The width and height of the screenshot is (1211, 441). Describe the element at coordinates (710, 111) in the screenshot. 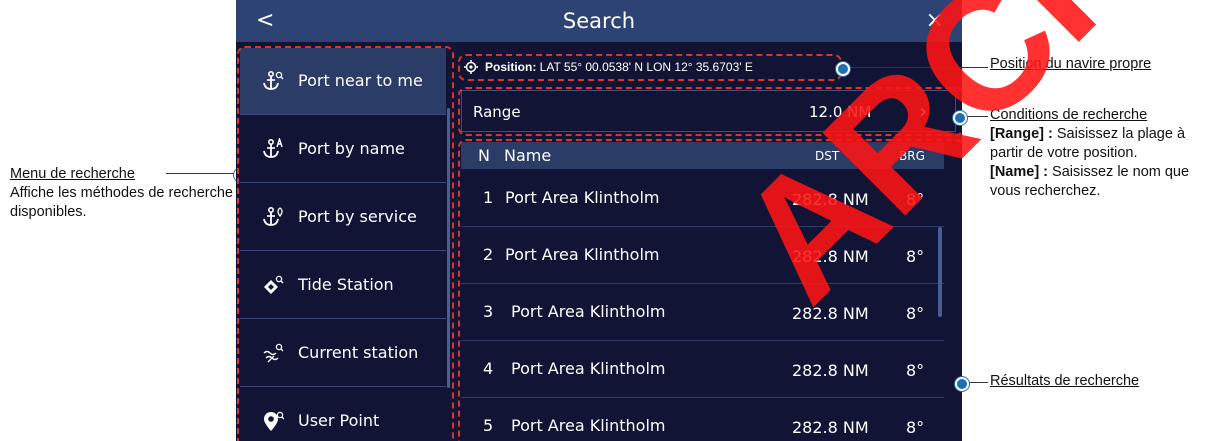

I see `range-highlight` at that location.